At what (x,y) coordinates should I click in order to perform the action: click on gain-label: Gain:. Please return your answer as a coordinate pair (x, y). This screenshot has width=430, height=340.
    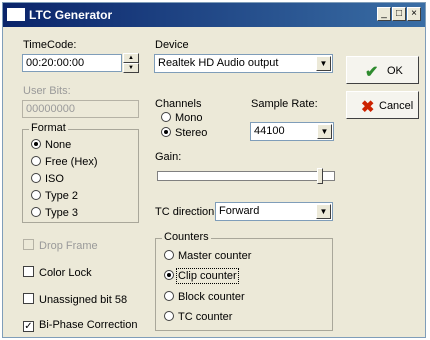
    Looking at the image, I should click on (168, 157).